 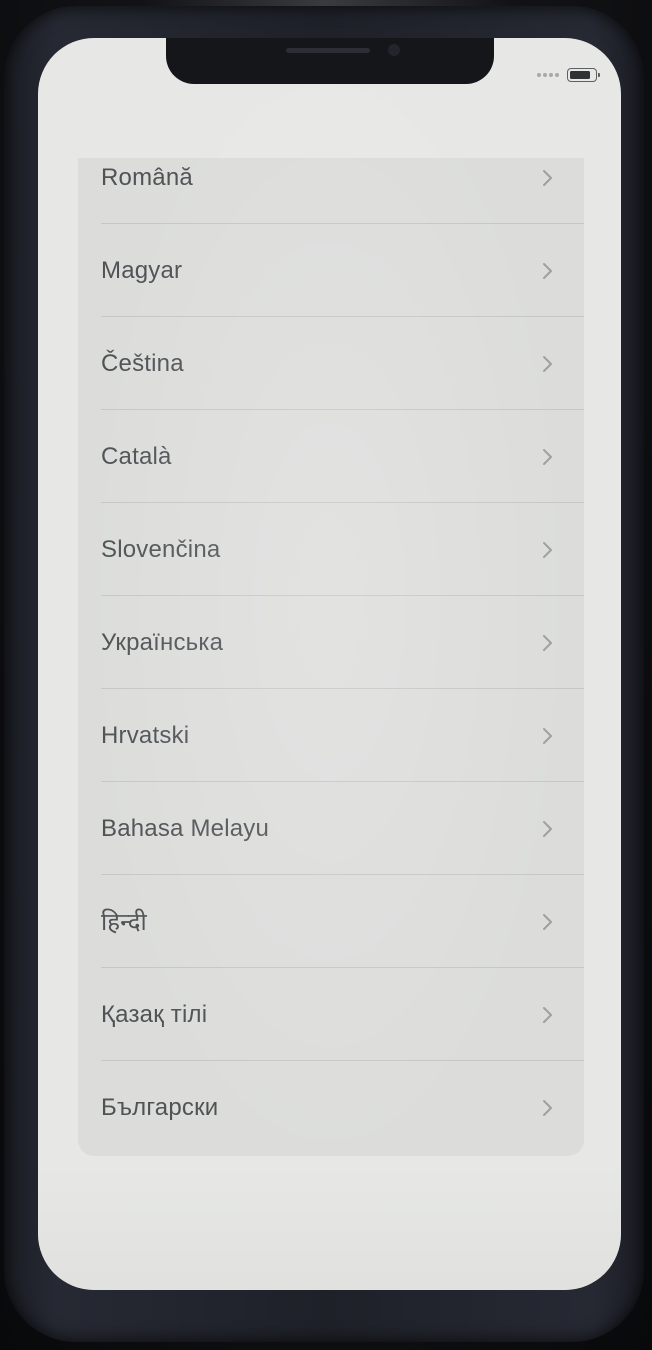 What do you see at coordinates (548, 75) in the screenshot?
I see `signal-strength-icon` at bounding box center [548, 75].